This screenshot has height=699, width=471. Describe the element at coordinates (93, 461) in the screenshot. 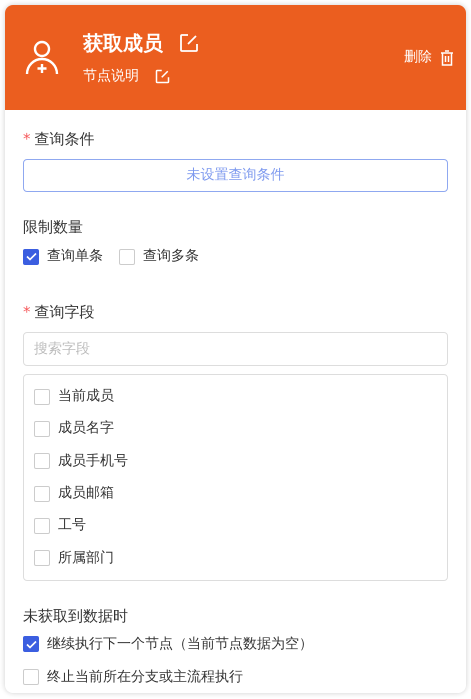

I see `option-label: 成员手机号` at that location.